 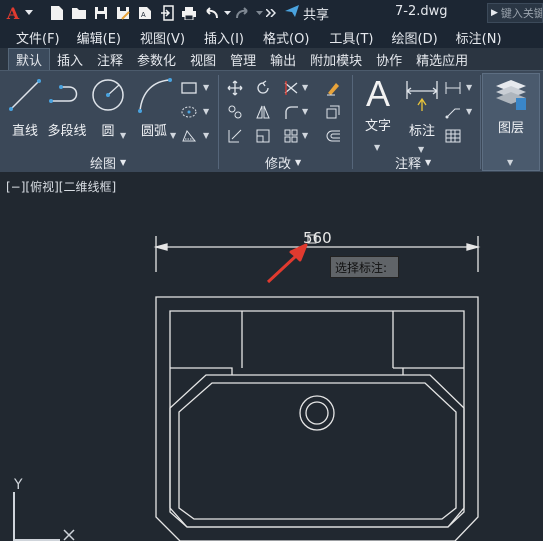 I want to click on circle-dropdown-icon: ▼, so click(x=123, y=135).